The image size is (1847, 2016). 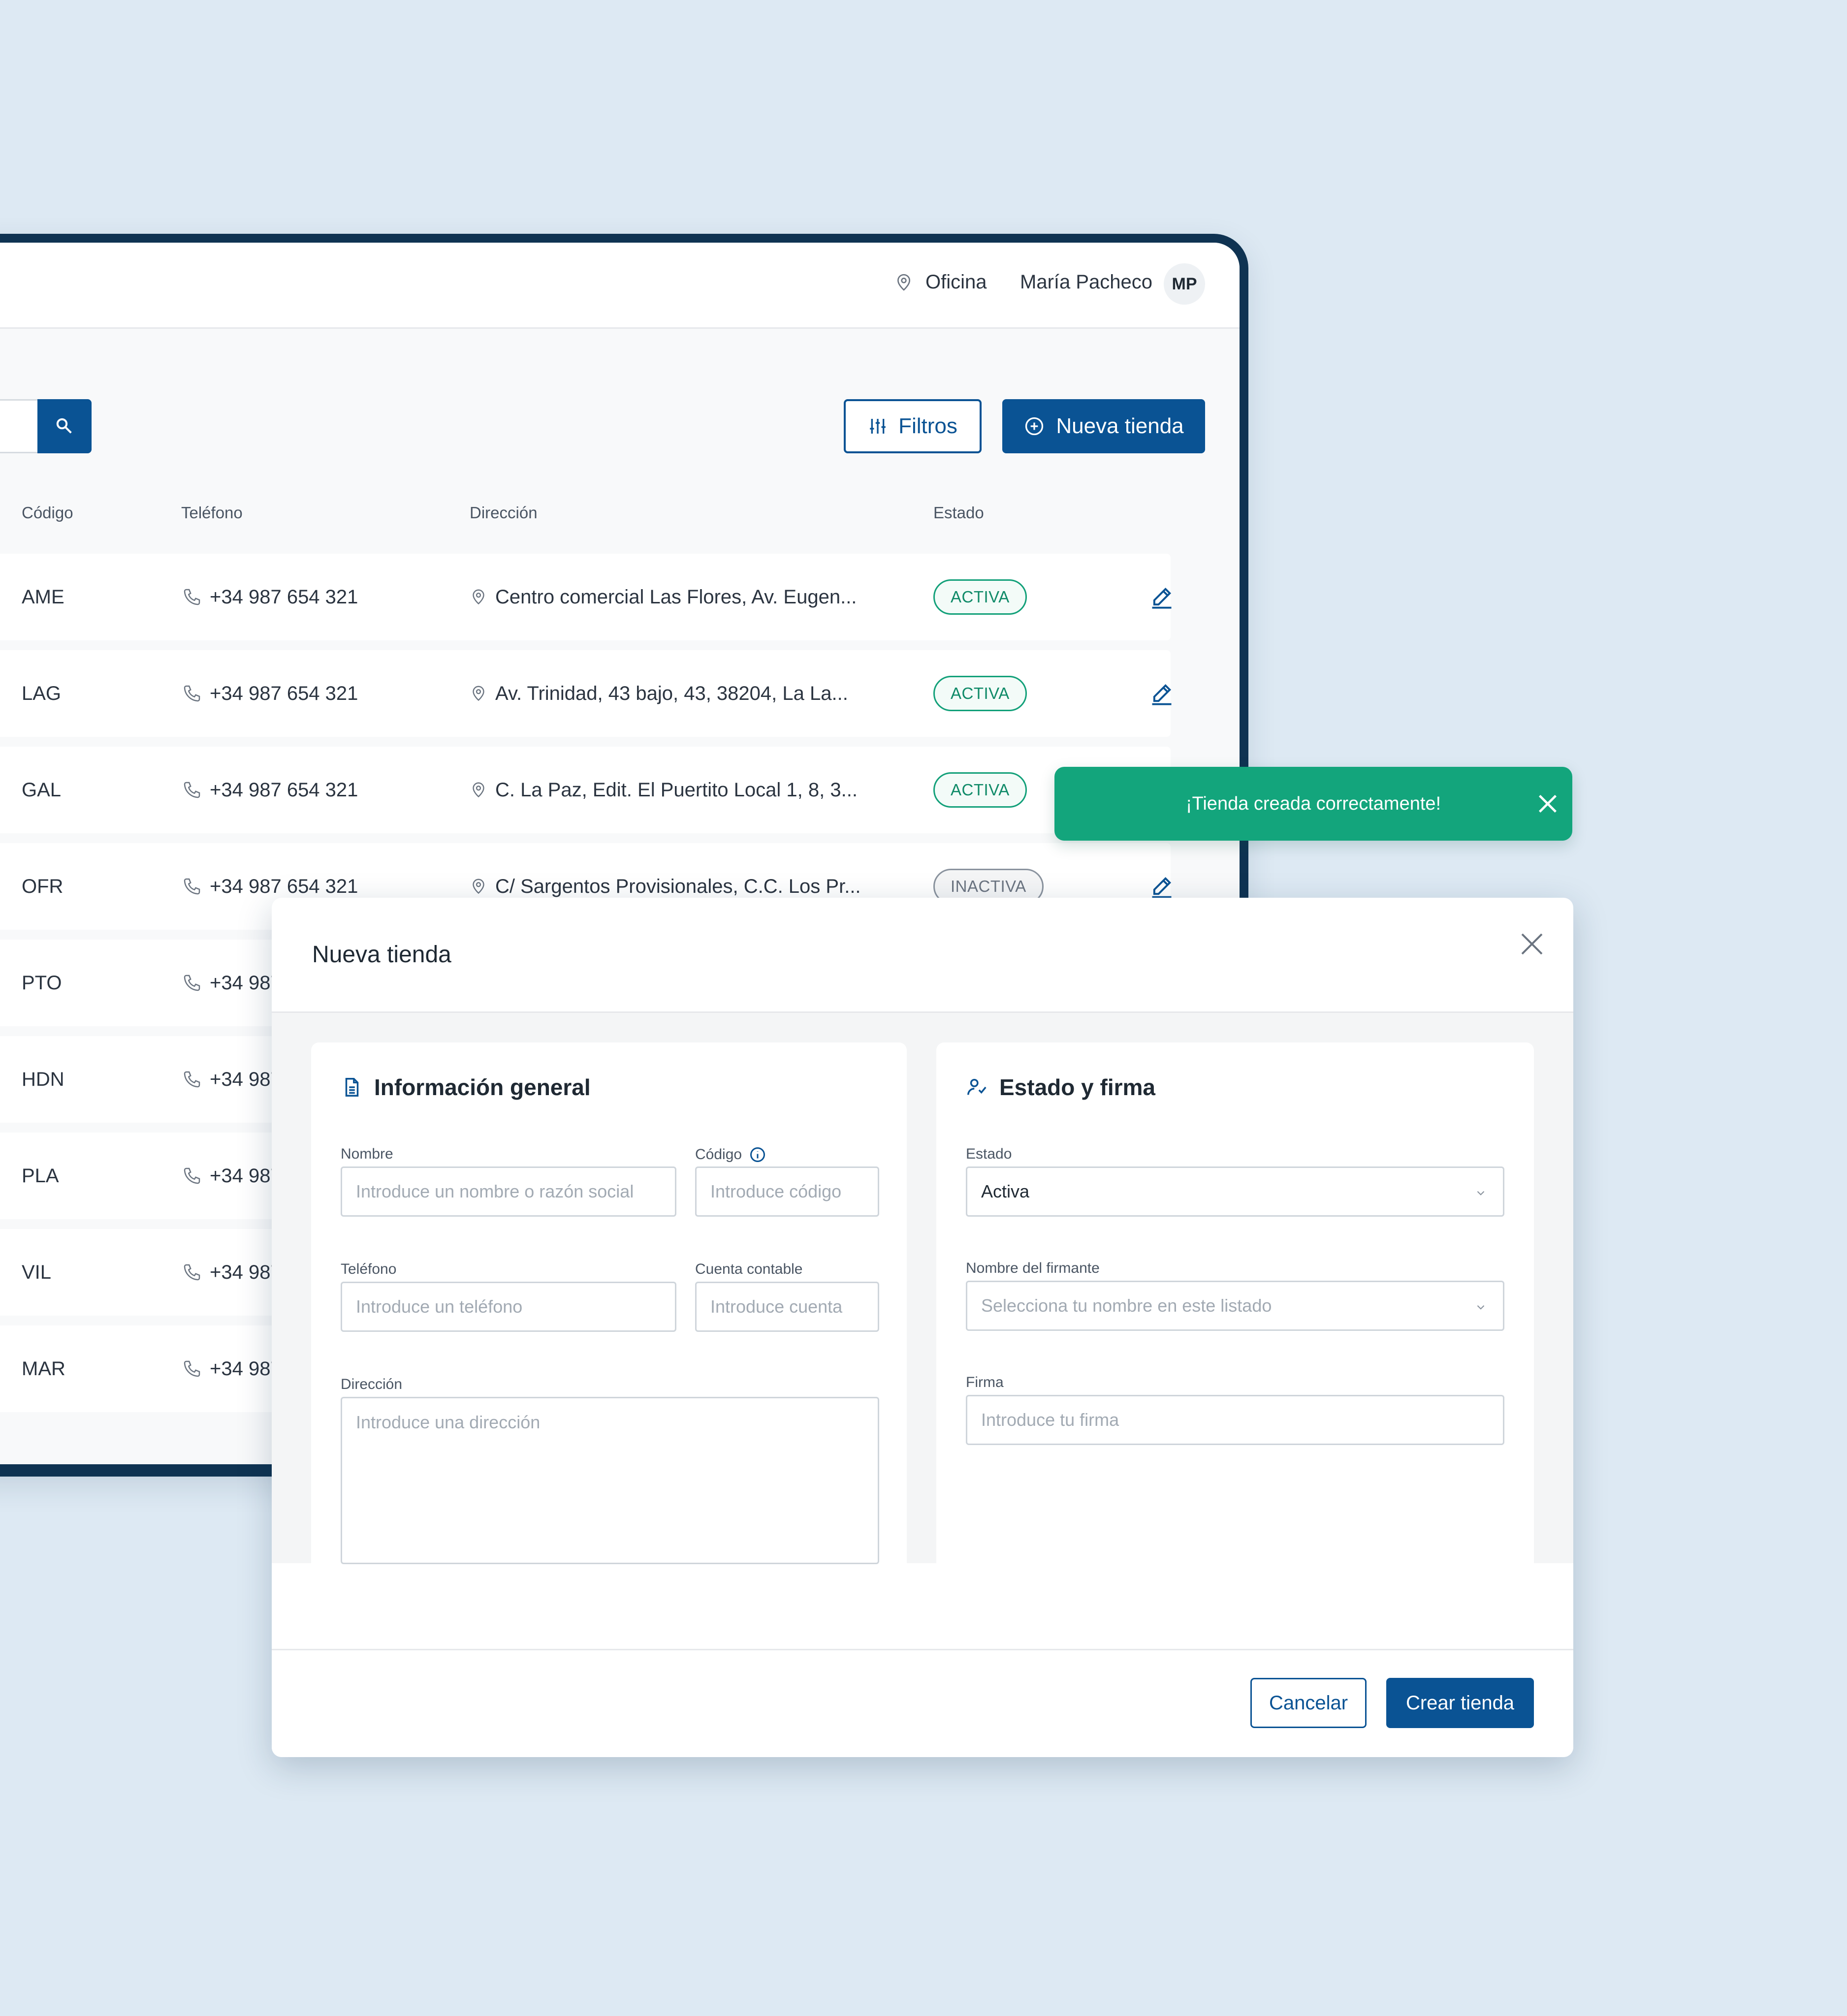 What do you see at coordinates (989, 1154) in the screenshot?
I see `status-label: Estado` at bounding box center [989, 1154].